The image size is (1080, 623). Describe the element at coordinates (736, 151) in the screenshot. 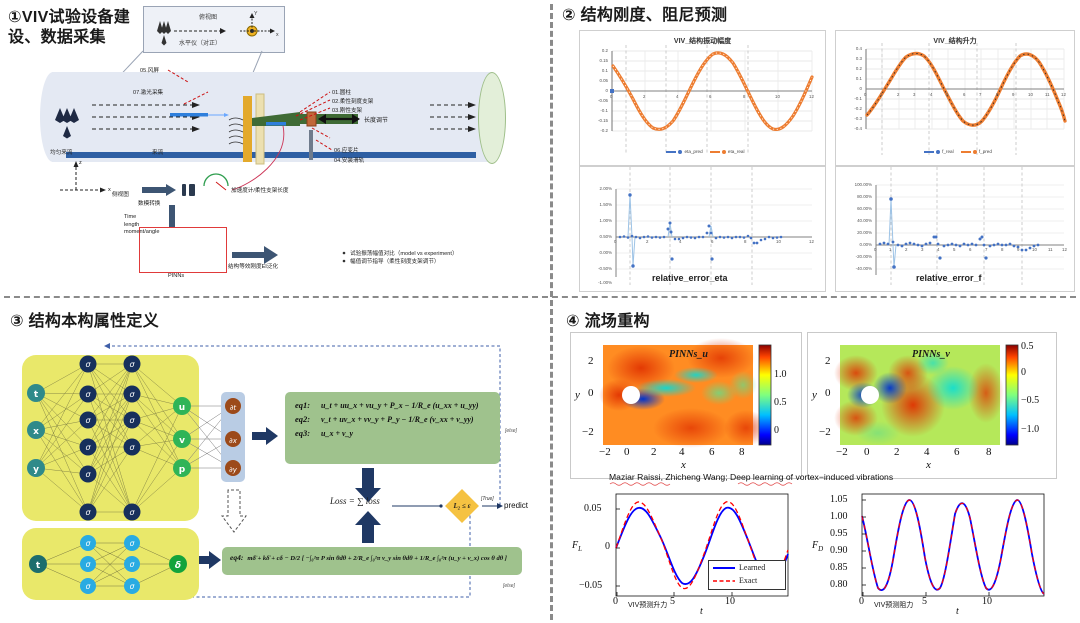

I see `legend-label-eta-real: eta_real` at that location.